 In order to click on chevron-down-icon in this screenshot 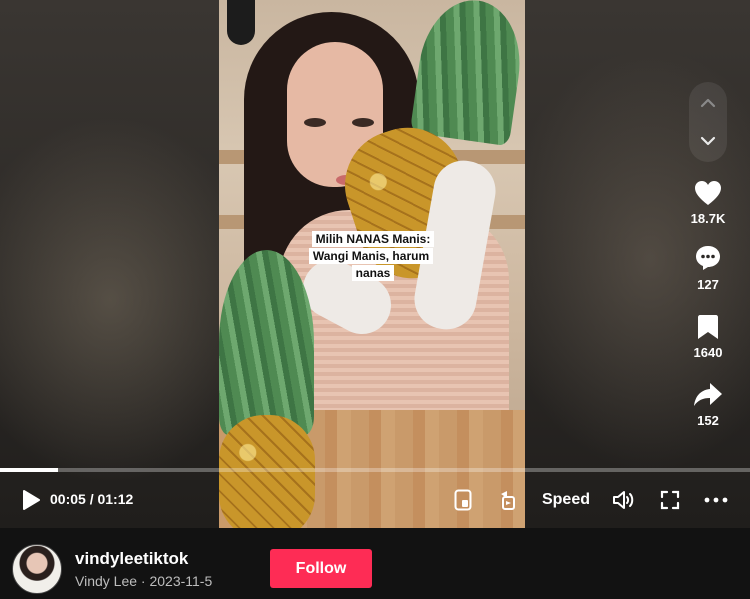, I will do `click(708, 141)`.